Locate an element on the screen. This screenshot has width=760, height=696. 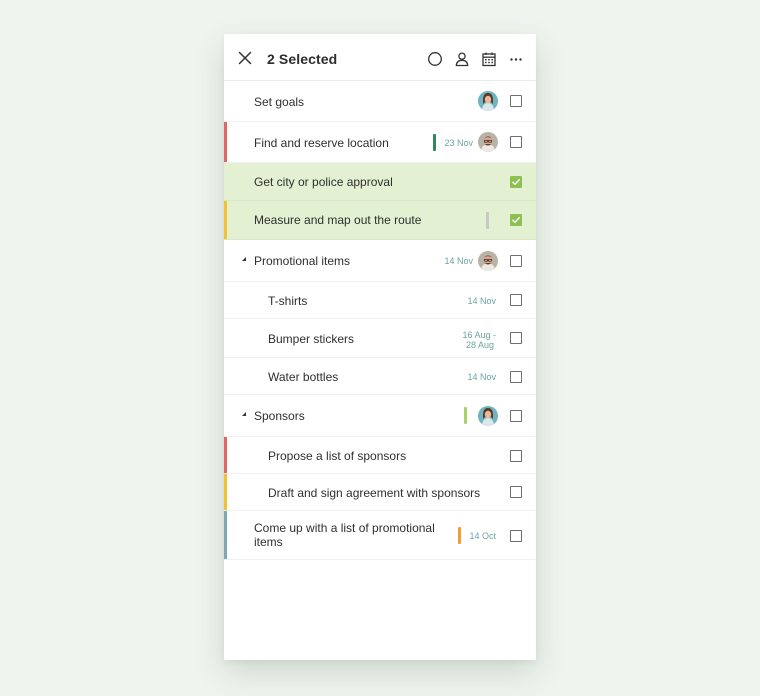
close-icon is located at coordinates (245, 58).